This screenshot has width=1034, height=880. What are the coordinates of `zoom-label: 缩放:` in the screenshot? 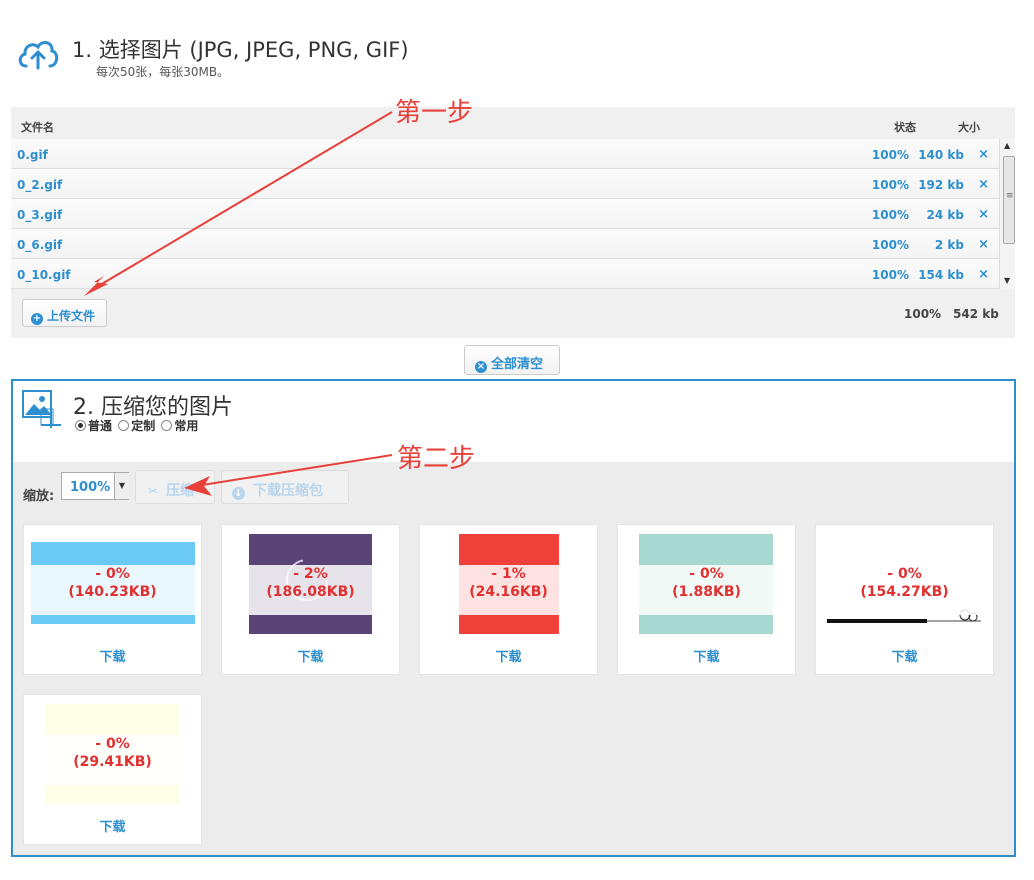 It's located at (39, 496).